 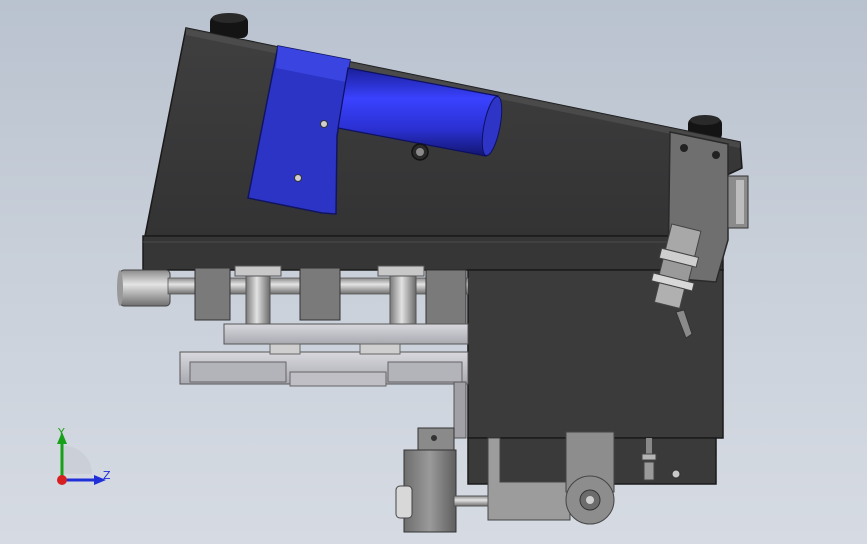 What do you see at coordinates (420, 152) in the screenshot?
I see `housing-screw-icon` at bounding box center [420, 152].